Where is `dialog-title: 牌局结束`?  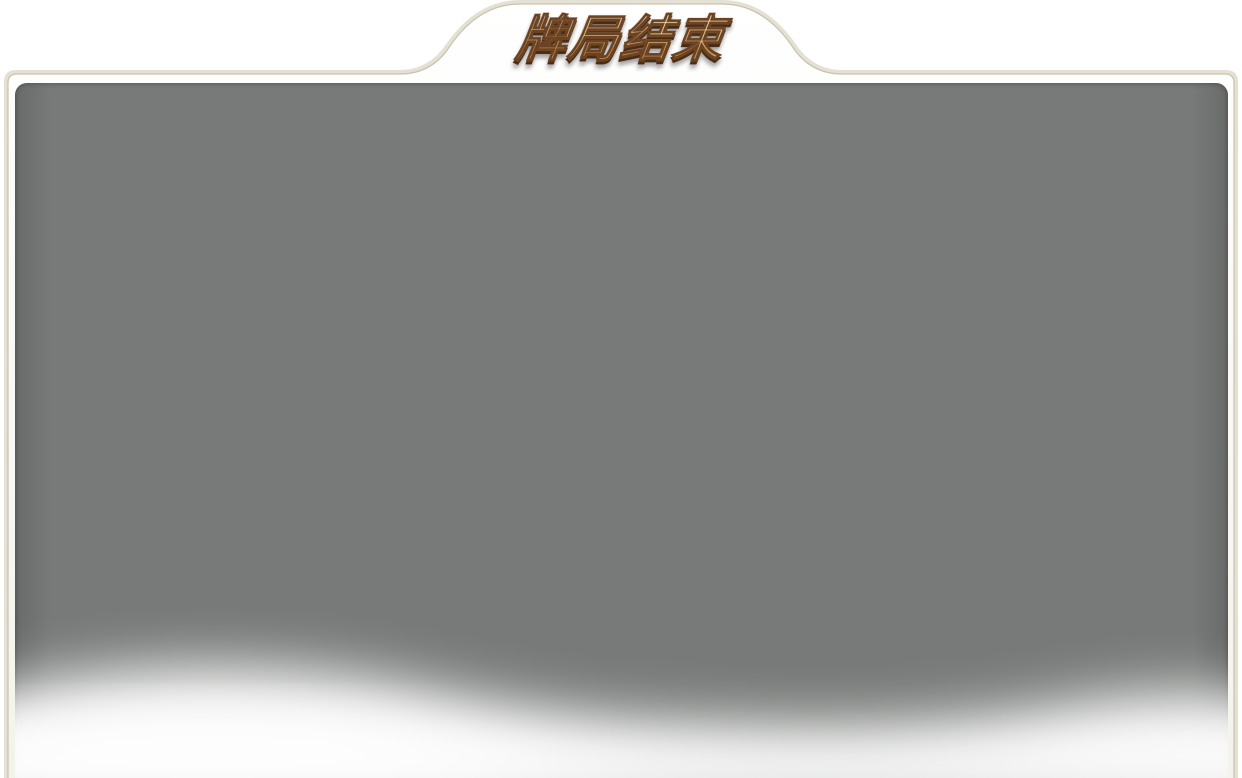 dialog-title: 牌局结束 is located at coordinates (620, 39).